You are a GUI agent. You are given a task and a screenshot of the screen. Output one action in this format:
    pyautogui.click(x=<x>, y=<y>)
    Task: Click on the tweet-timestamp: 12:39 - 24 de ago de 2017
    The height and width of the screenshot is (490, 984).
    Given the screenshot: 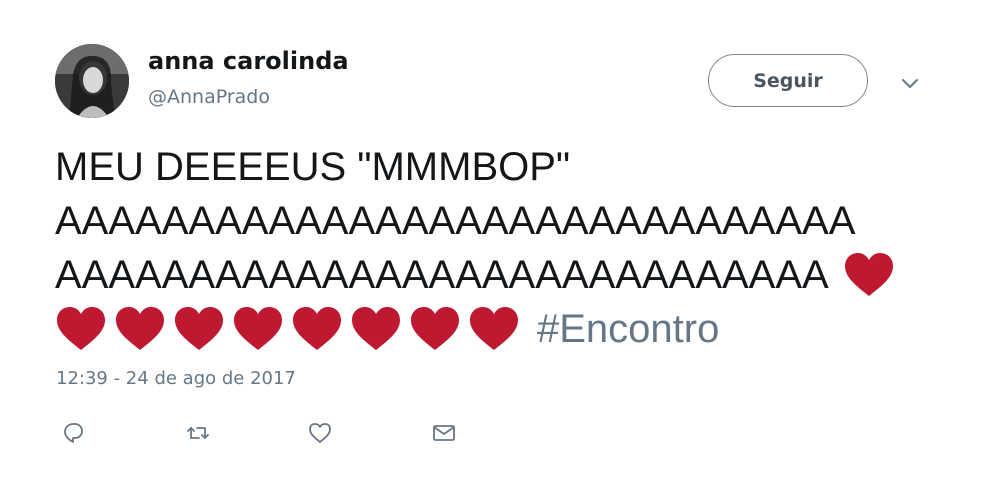 What is the action you would take?
    pyautogui.click(x=176, y=378)
    